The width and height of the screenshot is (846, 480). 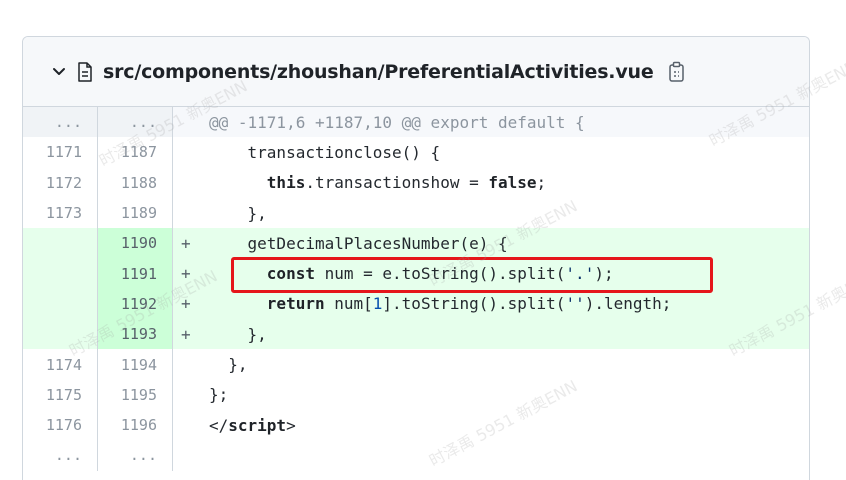 What do you see at coordinates (135, 334) in the screenshot?
I see `new-line-number: 1193` at bounding box center [135, 334].